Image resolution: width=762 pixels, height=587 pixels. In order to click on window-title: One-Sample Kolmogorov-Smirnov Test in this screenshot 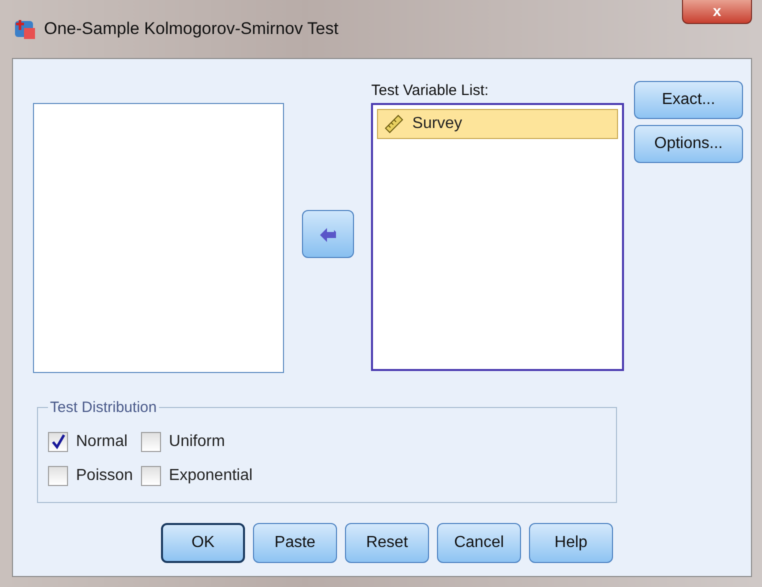, I will do `click(191, 29)`.